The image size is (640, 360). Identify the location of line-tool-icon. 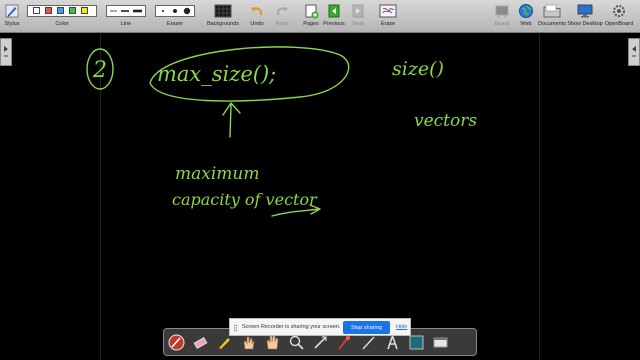
(368, 342).